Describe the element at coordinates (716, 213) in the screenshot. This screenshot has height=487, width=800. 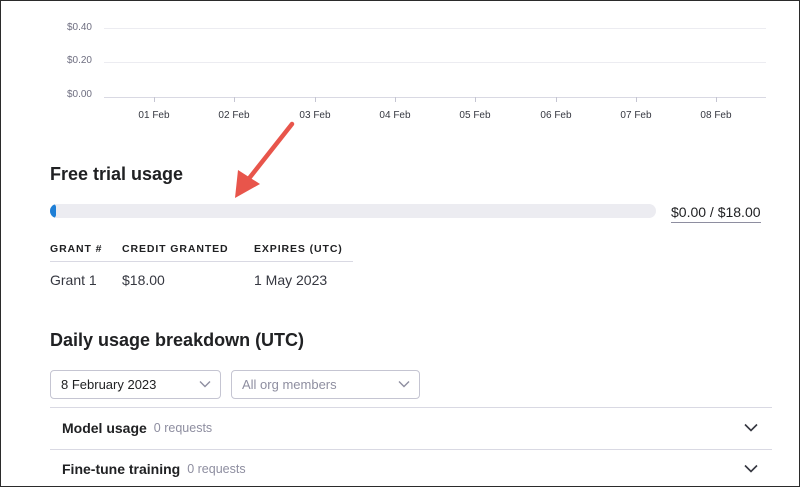
I see `usage-amount: $0.00 / $18.00` at that location.